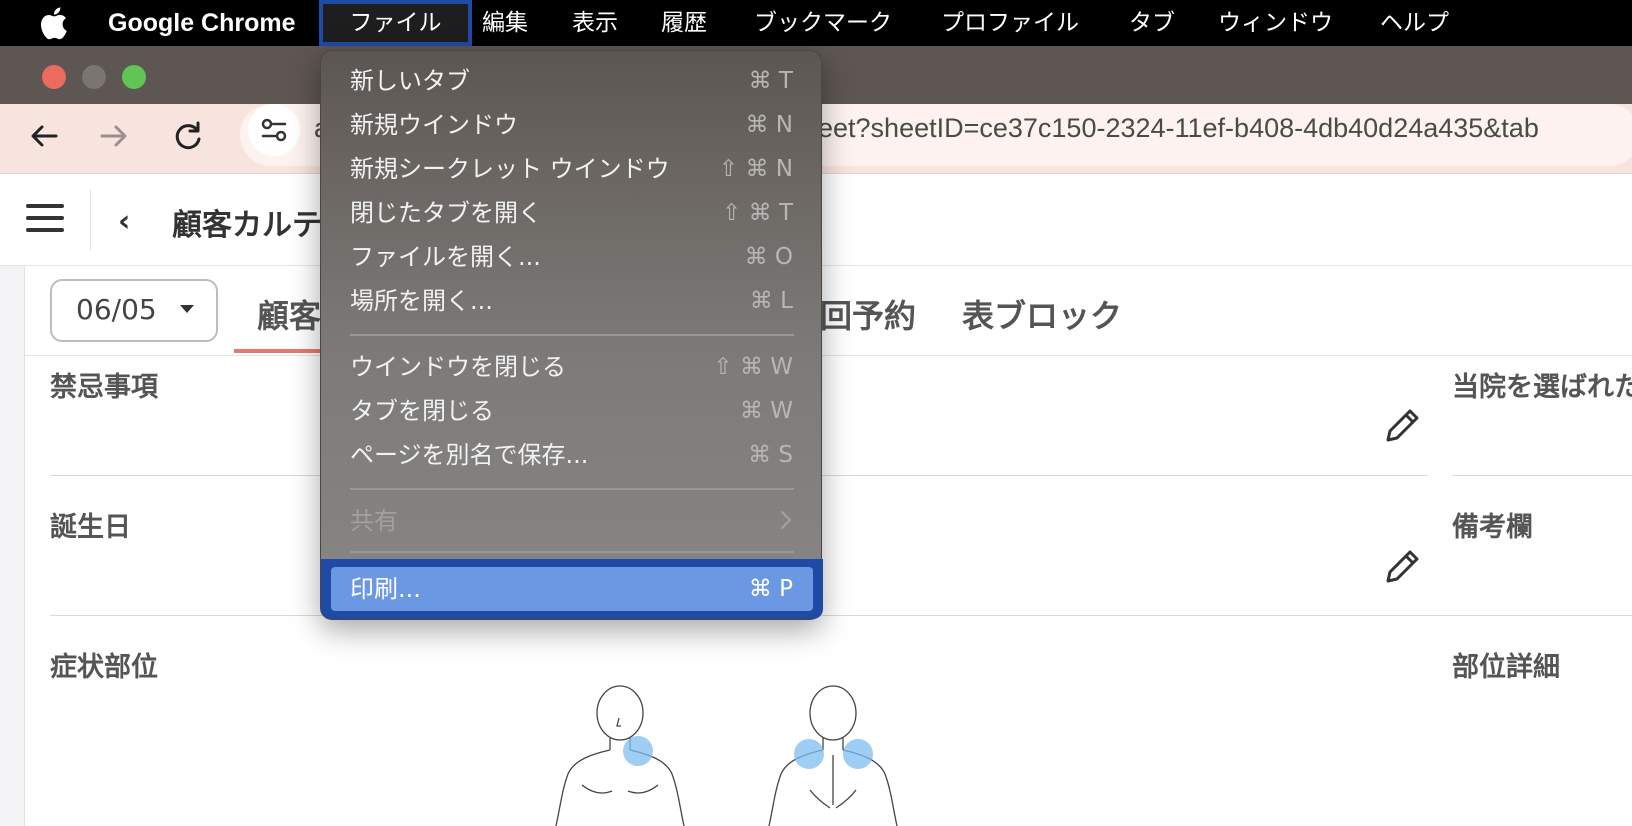  I want to click on menu-item-close-tab: タブを閉じる ⌘ W, so click(572, 412).